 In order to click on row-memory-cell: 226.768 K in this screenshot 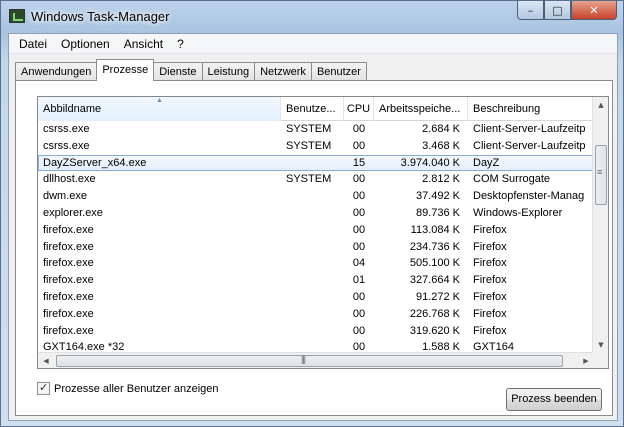, I will do `click(434, 313)`.